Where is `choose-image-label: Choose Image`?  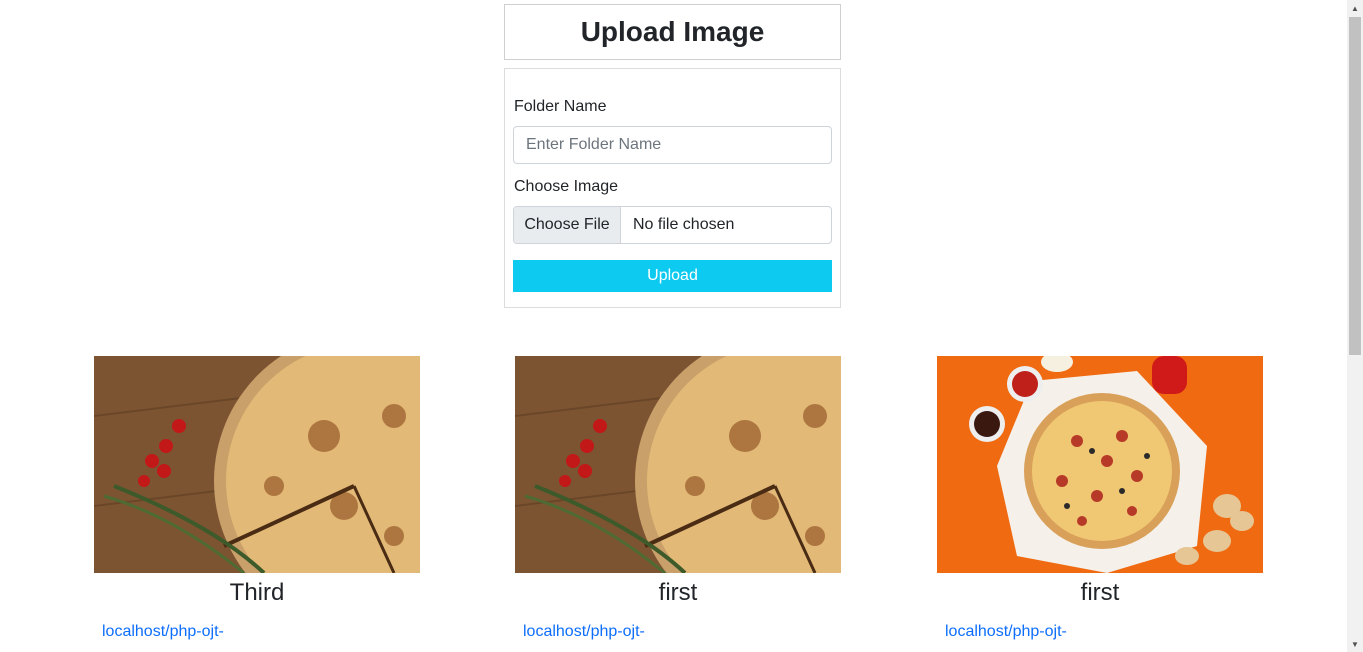 choose-image-label: Choose Image is located at coordinates (566, 186).